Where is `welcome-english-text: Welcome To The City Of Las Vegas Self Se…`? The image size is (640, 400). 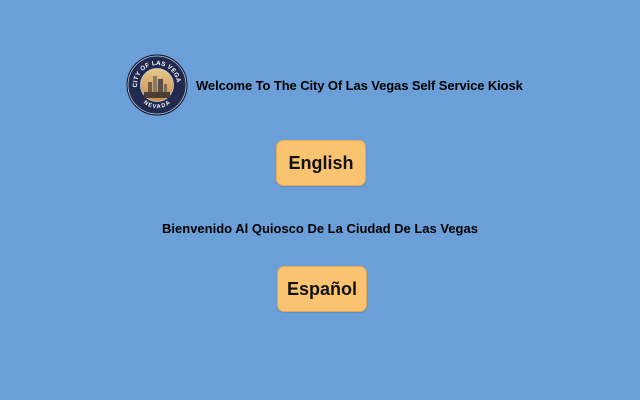
welcome-english-text: Welcome To The City Of Las Vegas Self Se… is located at coordinates (359, 85).